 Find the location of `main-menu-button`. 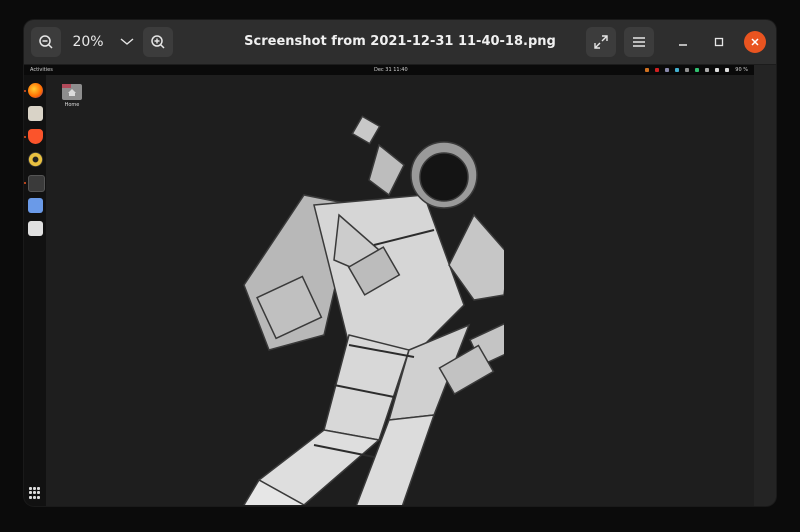

main-menu-button is located at coordinates (639, 42).